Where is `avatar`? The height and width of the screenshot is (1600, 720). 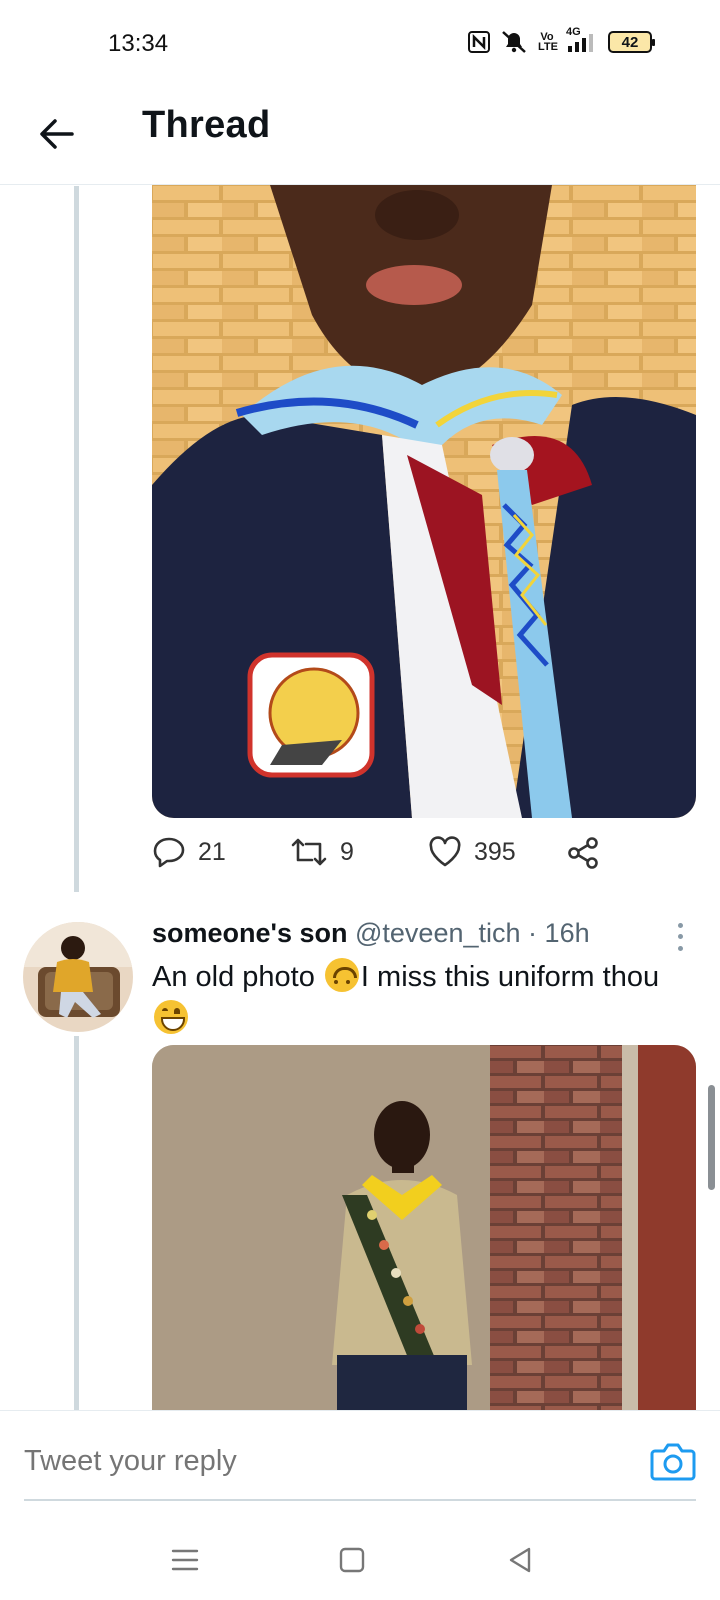 avatar is located at coordinates (78, 977).